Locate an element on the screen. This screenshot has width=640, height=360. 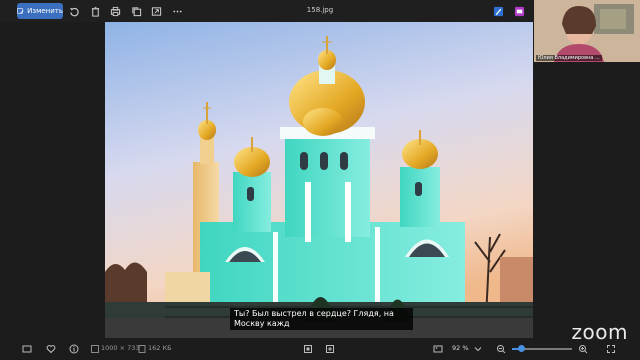
chevron-down-icon is located at coordinates (478, 349).